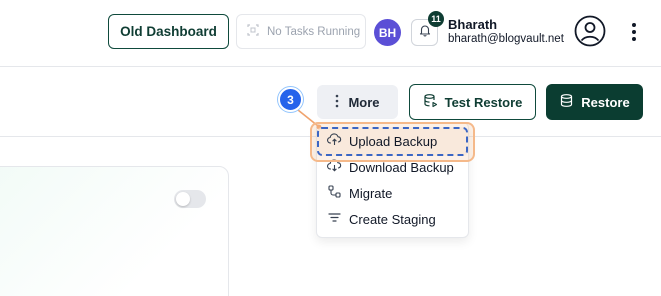 The width and height of the screenshot is (661, 296). I want to click on menu-item-label: Create Staging, so click(392, 219).